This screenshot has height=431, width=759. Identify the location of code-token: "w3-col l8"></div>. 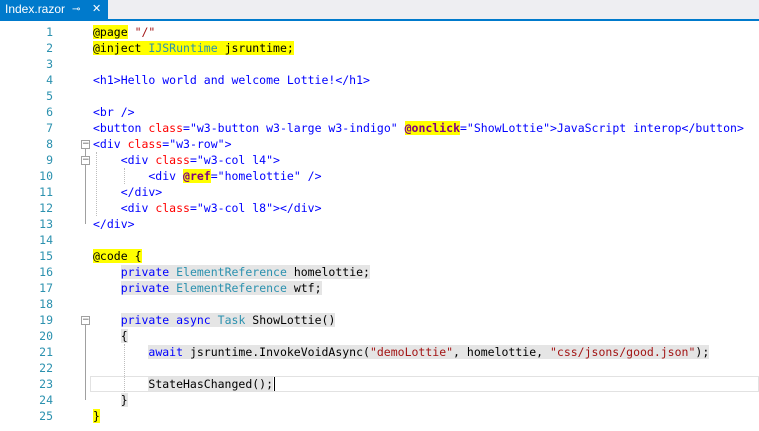
(259, 208).